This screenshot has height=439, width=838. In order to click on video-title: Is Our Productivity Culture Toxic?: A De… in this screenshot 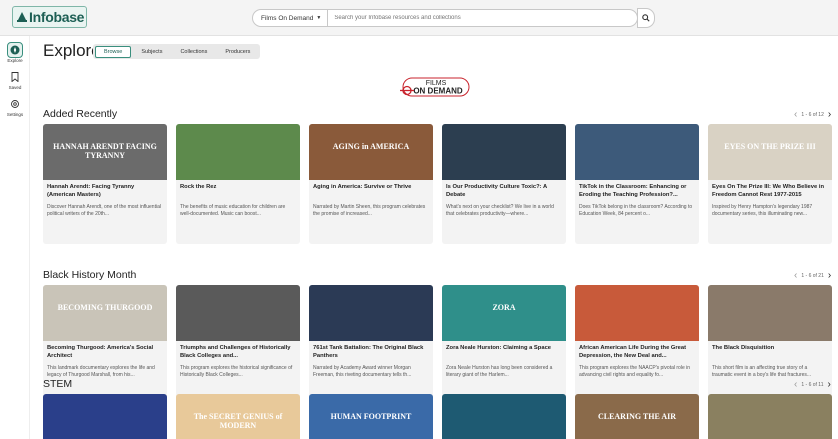, I will do `click(504, 191)`.